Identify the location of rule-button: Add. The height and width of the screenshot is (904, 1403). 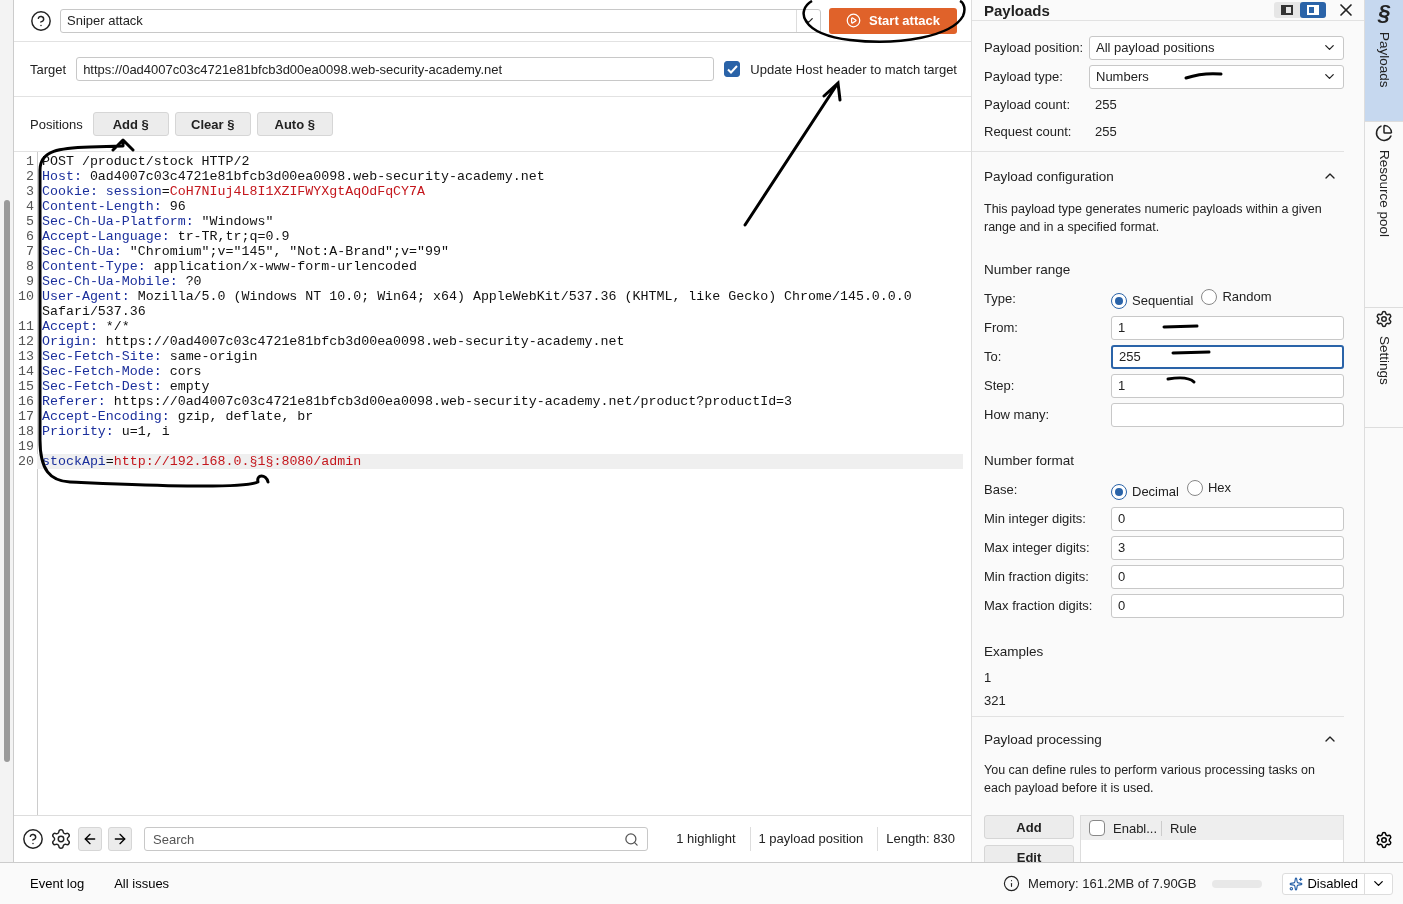
(1029, 827).